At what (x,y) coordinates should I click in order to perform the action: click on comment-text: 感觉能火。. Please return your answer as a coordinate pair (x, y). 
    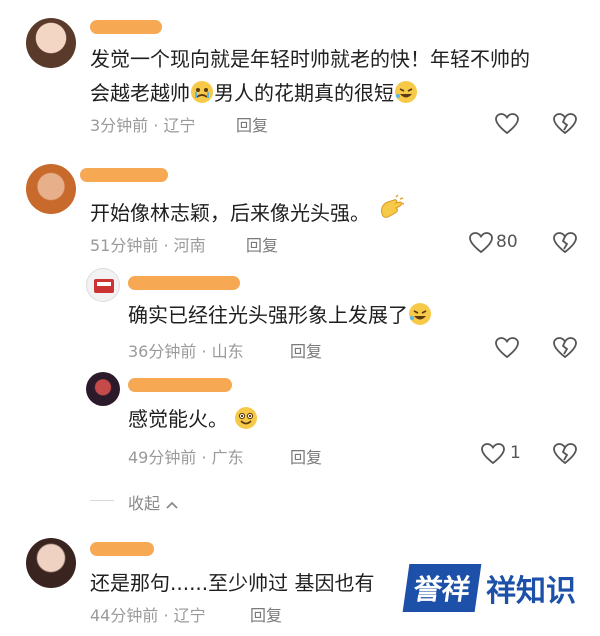
    Looking at the image, I should click on (193, 419).